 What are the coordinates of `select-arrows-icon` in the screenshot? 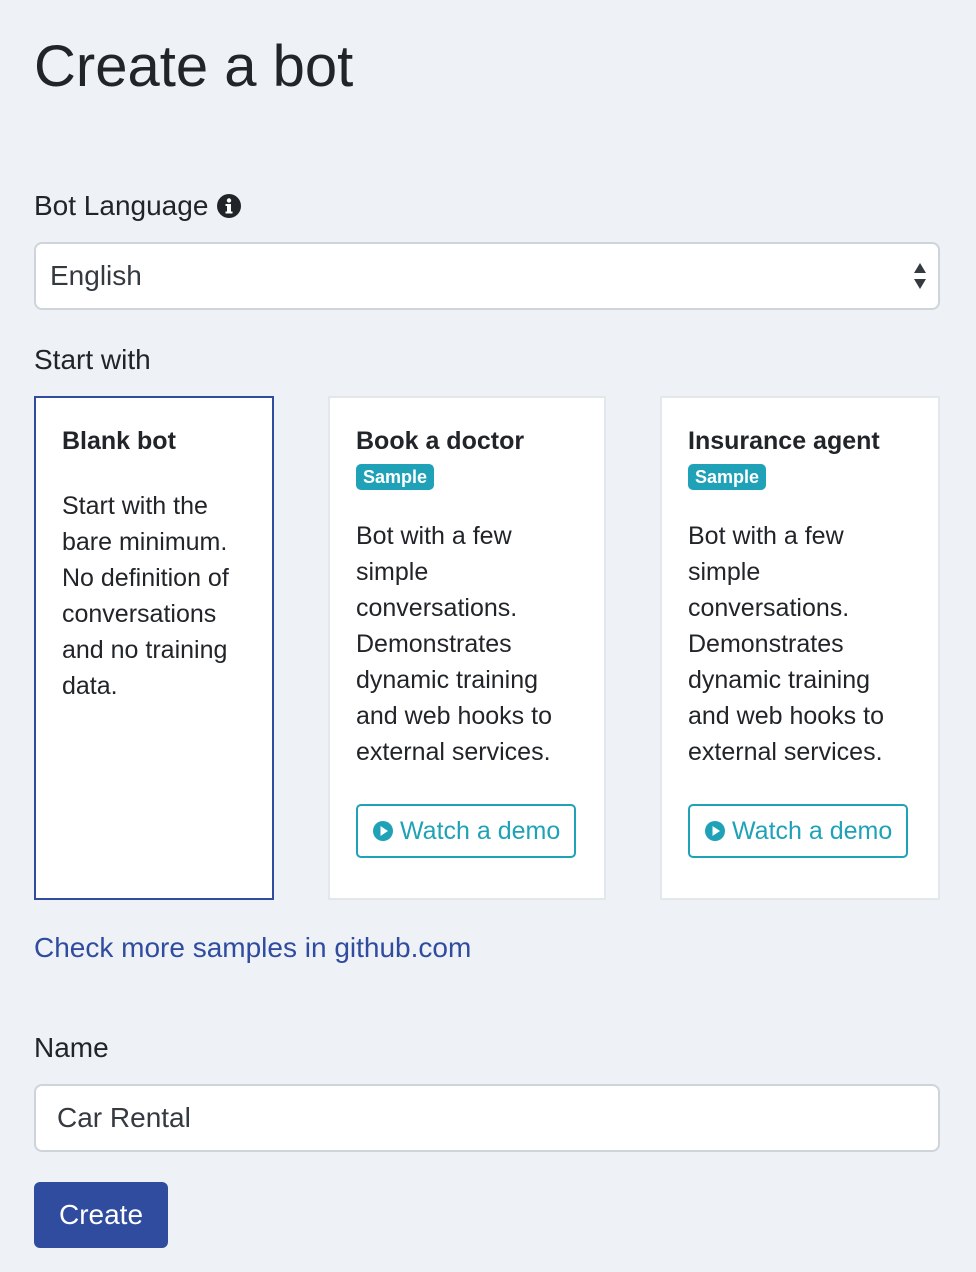 It's located at (920, 276).